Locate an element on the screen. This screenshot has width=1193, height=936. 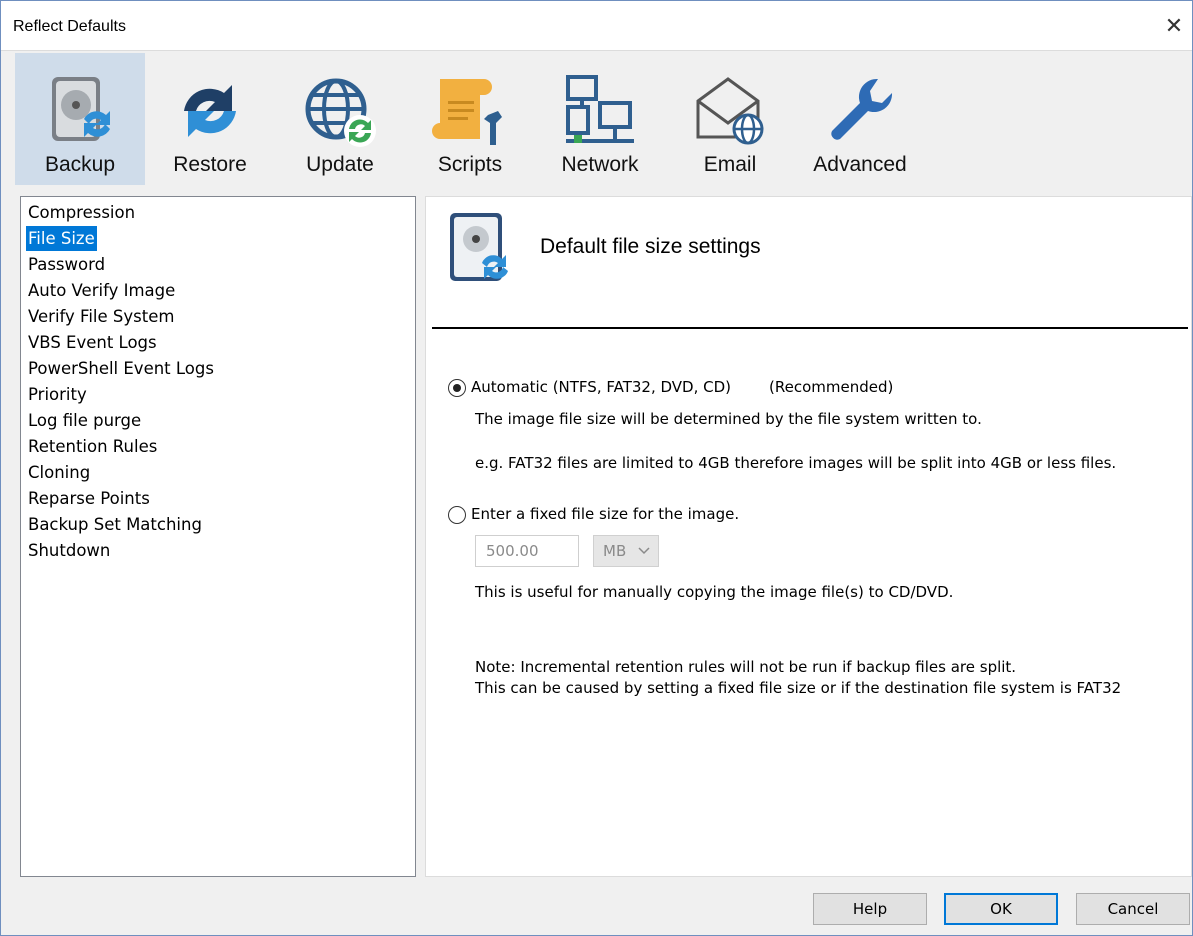
recommended-tag: (Recommended) is located at coordinates (831, 387).